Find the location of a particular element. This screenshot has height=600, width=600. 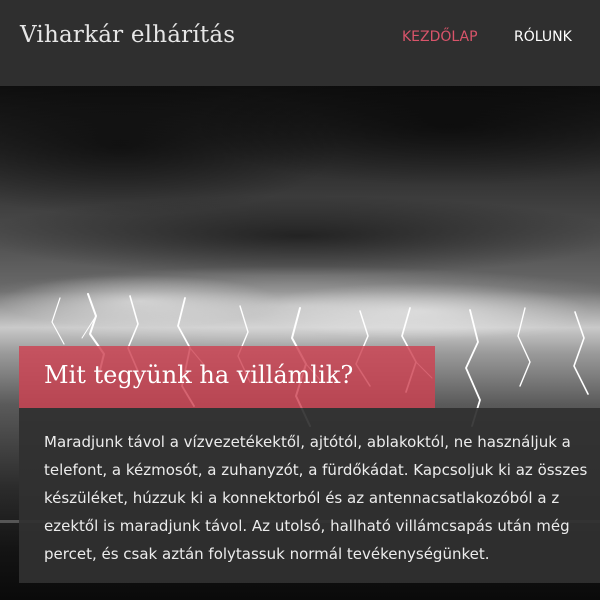

site-header: Viharkár elhárítás KEZDŐLAP RÓLUNK is located at coordinates (300, 43).